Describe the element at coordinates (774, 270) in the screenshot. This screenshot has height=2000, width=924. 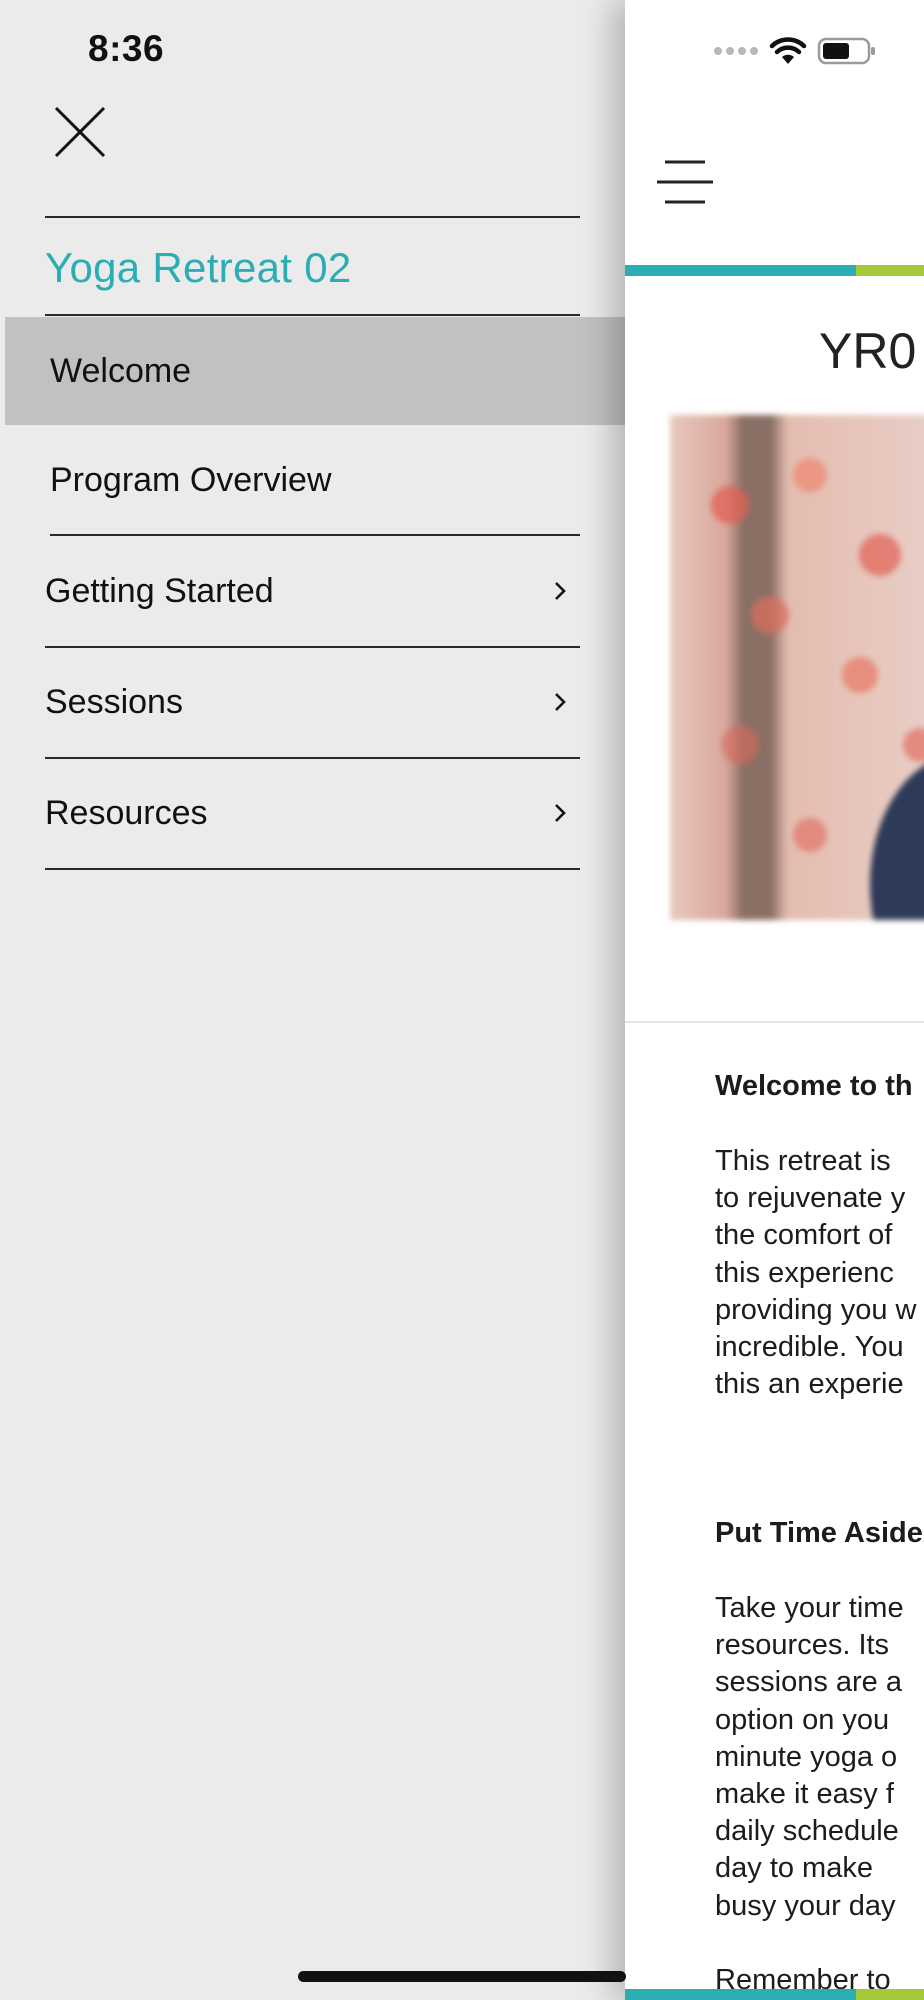
I see `brand-color-bar` at that location.